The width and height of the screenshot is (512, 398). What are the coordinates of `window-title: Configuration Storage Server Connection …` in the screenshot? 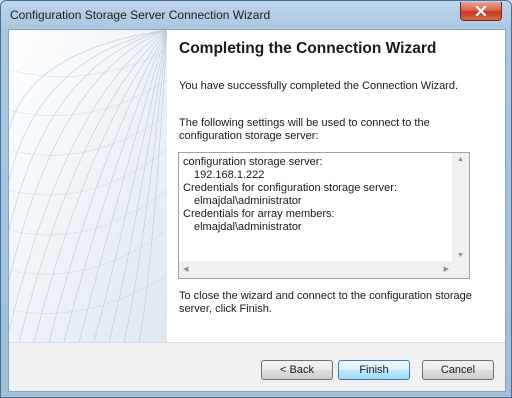 It's located at (140, 15).